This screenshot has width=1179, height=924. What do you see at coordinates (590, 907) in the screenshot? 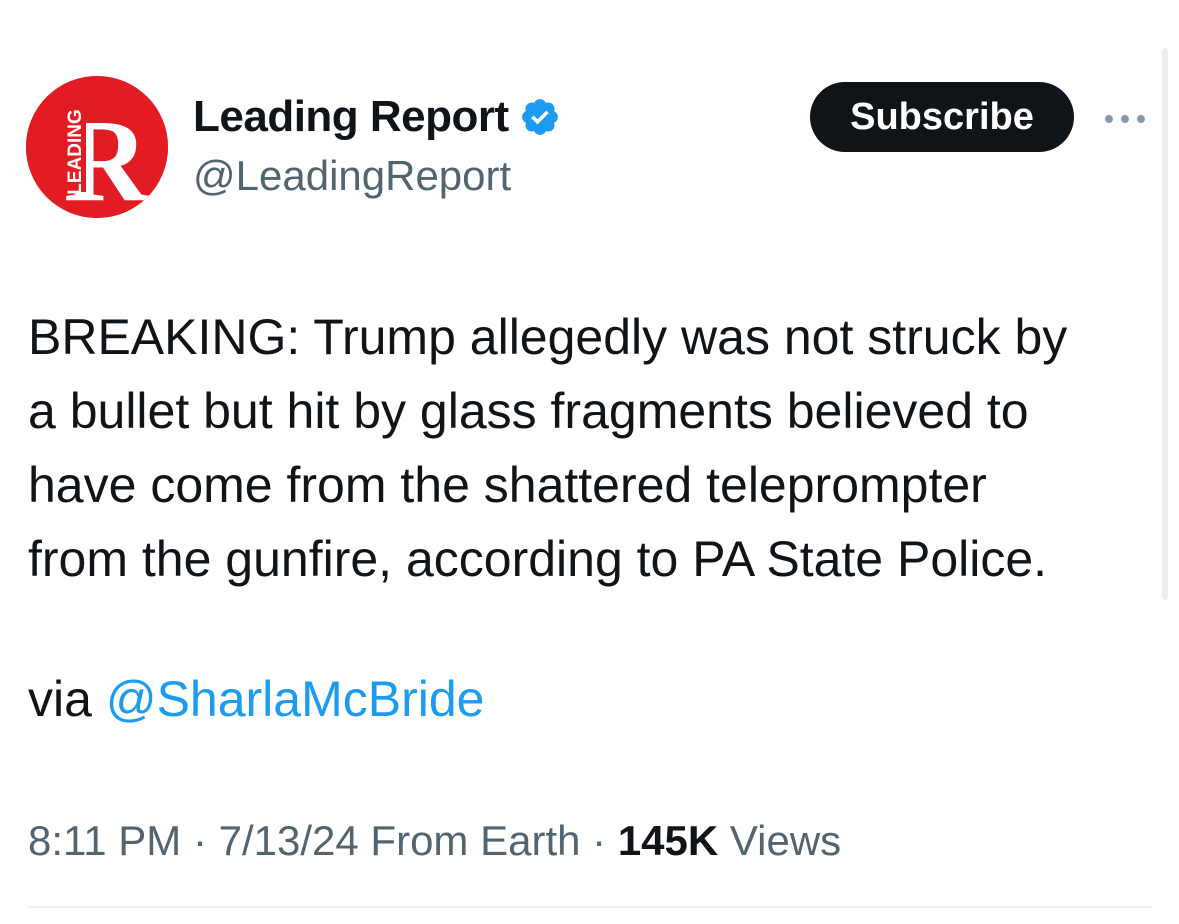
I see `divider` at bounding box center [590, 907].